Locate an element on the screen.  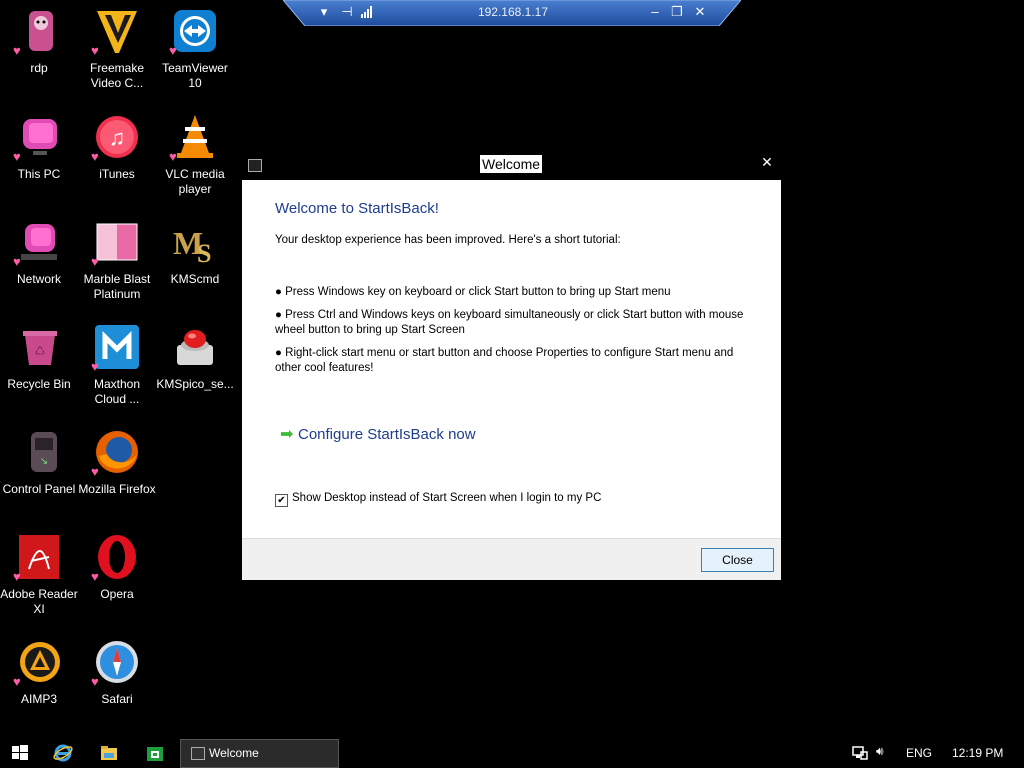
desktop-icon-recycle-bin: ♺ Recycle Bin is located at coordinates (39, 357).